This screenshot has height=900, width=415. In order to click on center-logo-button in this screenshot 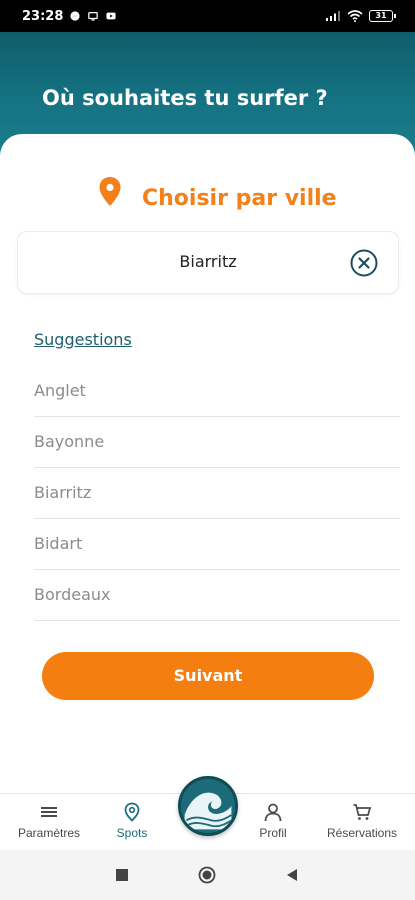, I will do `click(208, 806)`.